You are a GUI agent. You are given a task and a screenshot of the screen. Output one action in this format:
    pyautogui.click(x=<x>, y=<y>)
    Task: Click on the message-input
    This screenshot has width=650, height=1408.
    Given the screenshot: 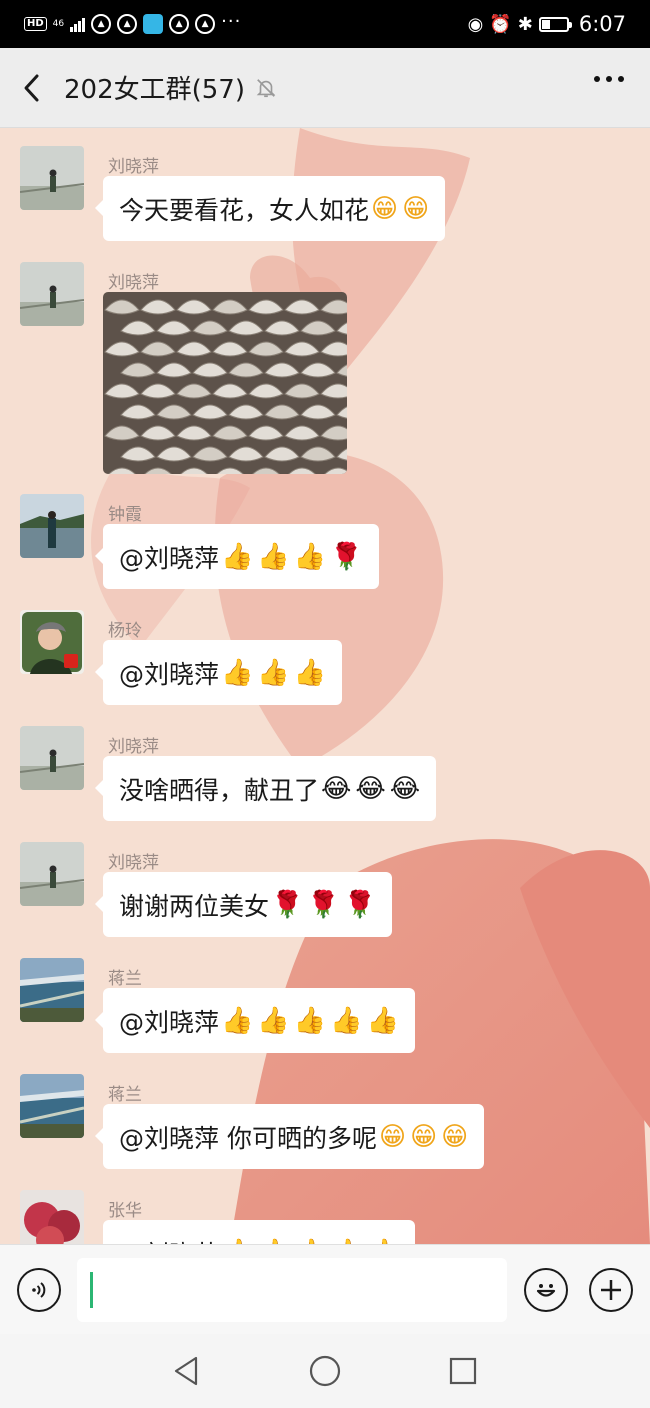 What is the action you would take?
    pyautogui.click(x=292, y=1290)
    